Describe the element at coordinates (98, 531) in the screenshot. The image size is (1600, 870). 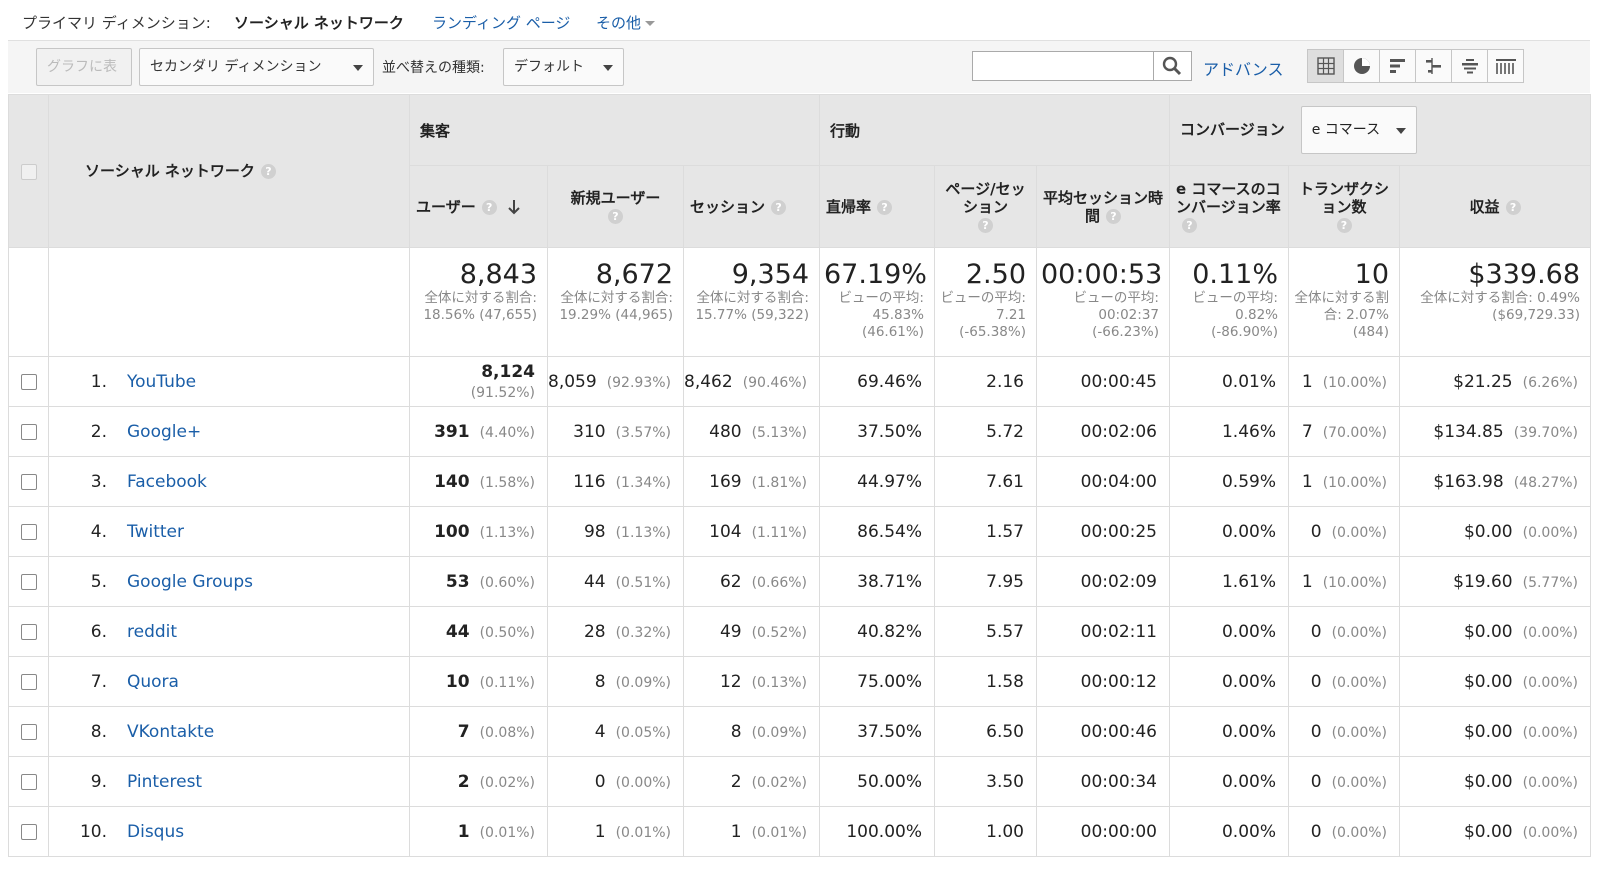
I see `row-index: 4.` at that location.